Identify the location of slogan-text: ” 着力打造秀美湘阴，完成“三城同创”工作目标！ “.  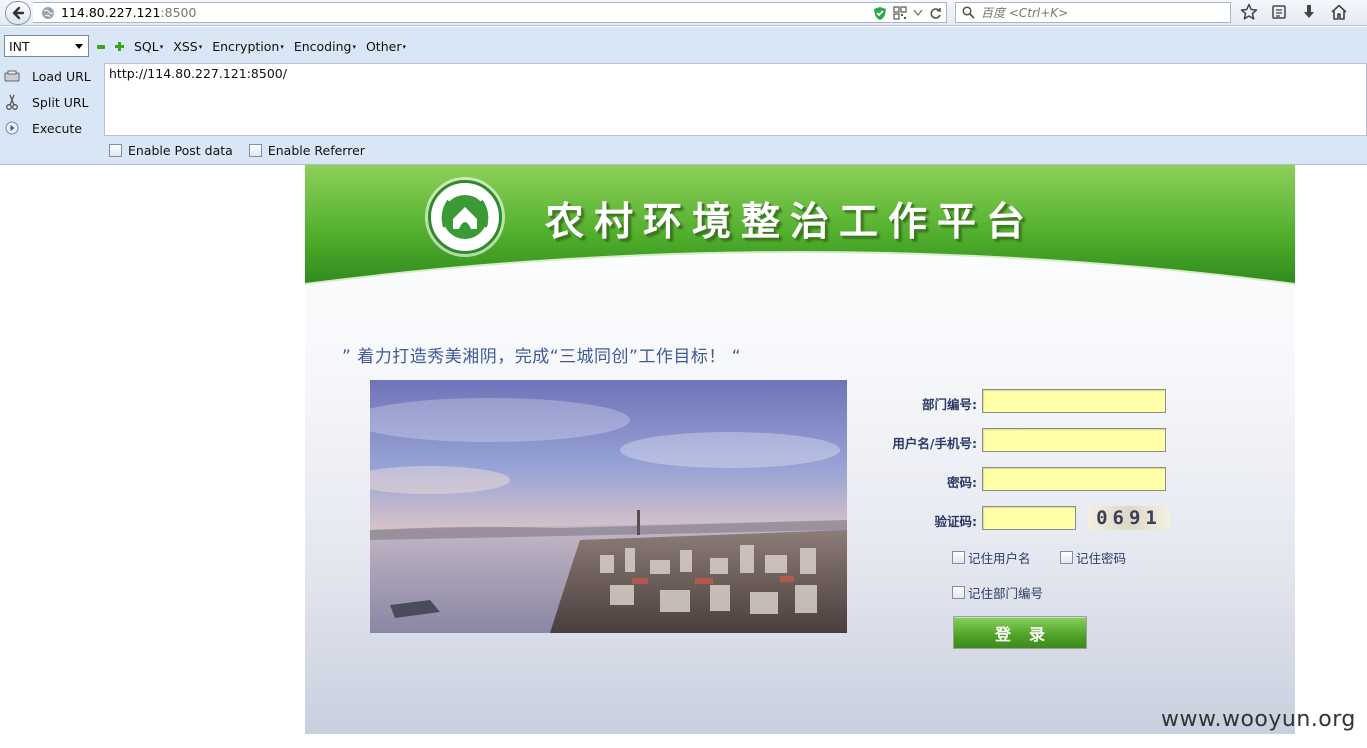
(542, 357).